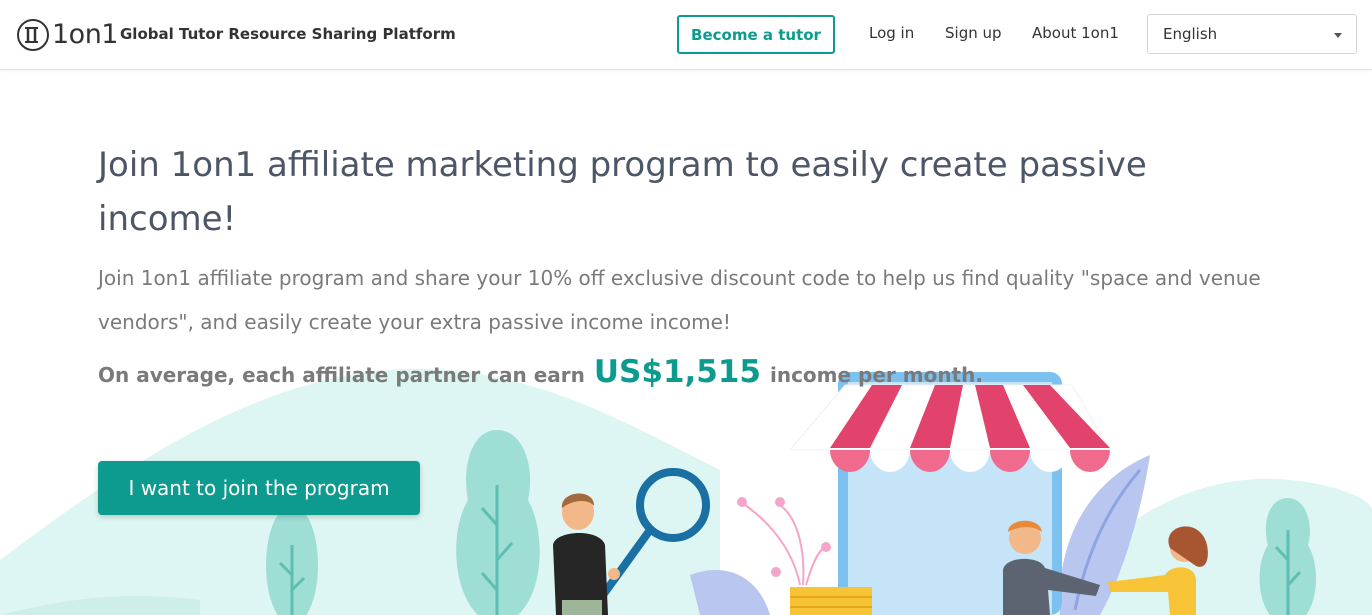 The width and height of the screenshot is (1372, 615). Describe the element at coordinates (259, 488) in the screenshot. I see `join-program-button: I want to join the program` at that location.